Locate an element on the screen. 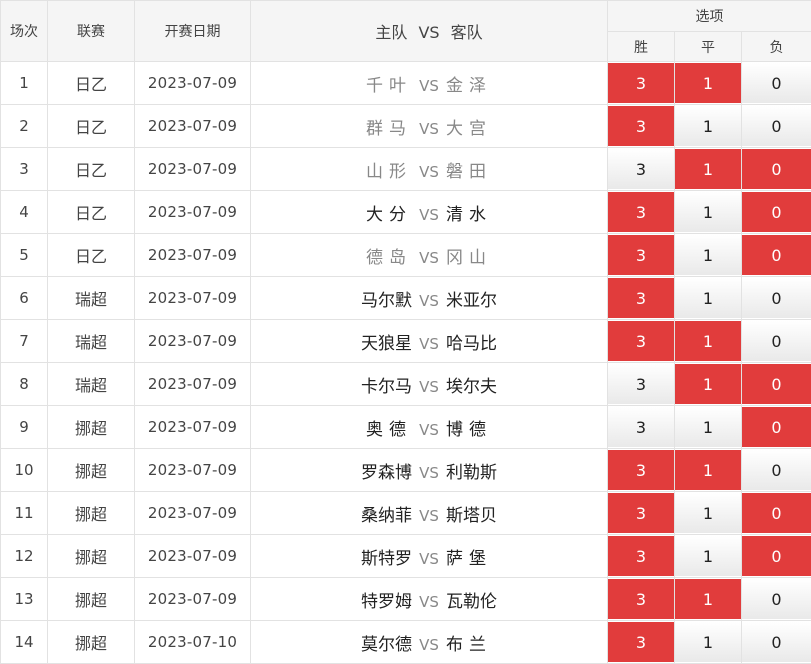 The width and height of the screenshot is (811, 664). table-row: 14挪超2023-07-10莫尔德VS布兰310 is located at coordinates (406, 642).